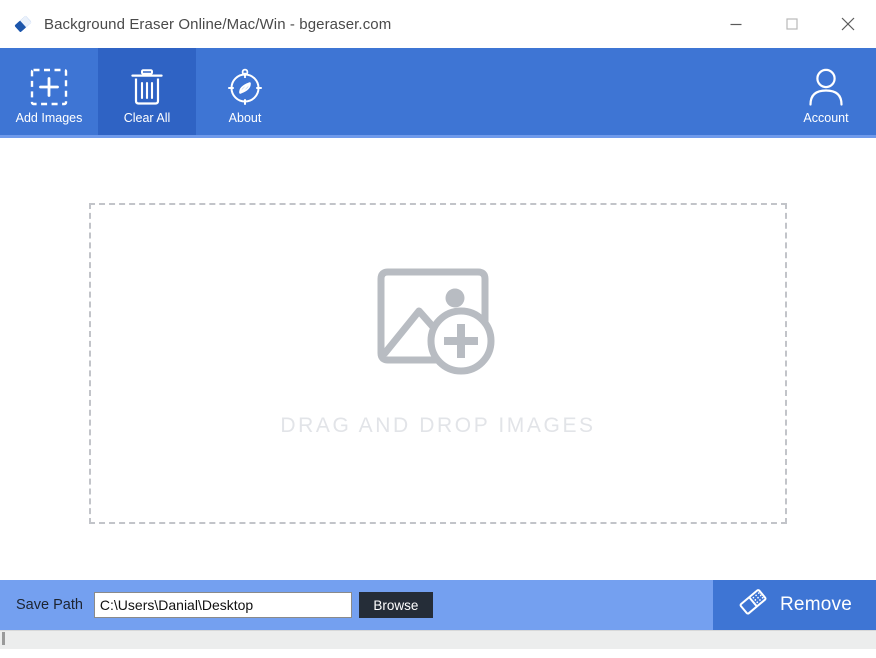 This screenshot has height=658, width=876. Describe the element at coordinates (49, 117) in the screenshot. I see `toolbar-item-label: Add Images` at that location.